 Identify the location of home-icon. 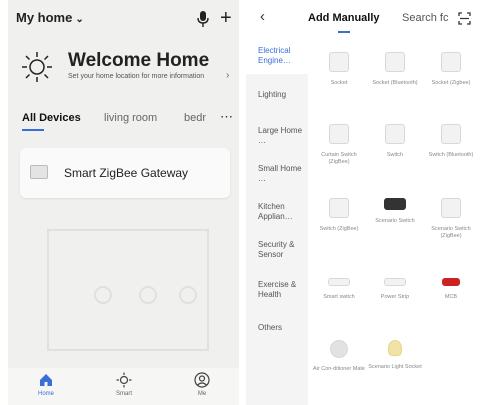
(46, 380).